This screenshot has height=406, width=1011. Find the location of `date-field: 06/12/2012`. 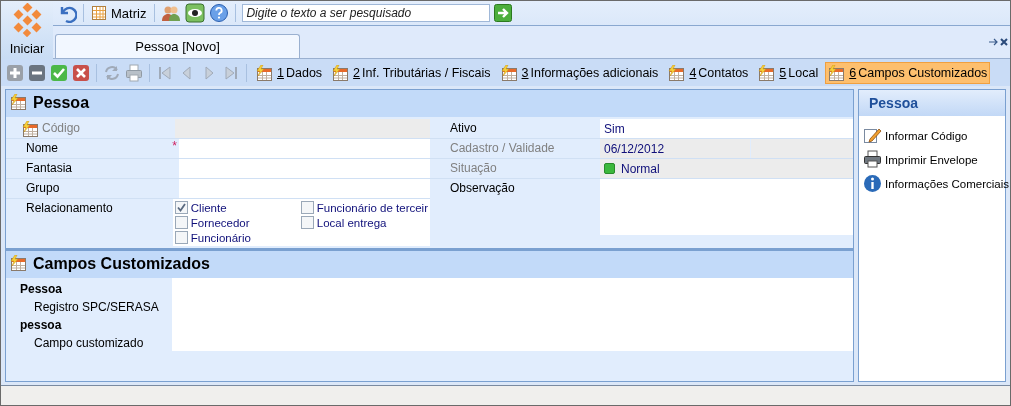

date-field: 06/12/2012 is located at coordinates (675, 148).